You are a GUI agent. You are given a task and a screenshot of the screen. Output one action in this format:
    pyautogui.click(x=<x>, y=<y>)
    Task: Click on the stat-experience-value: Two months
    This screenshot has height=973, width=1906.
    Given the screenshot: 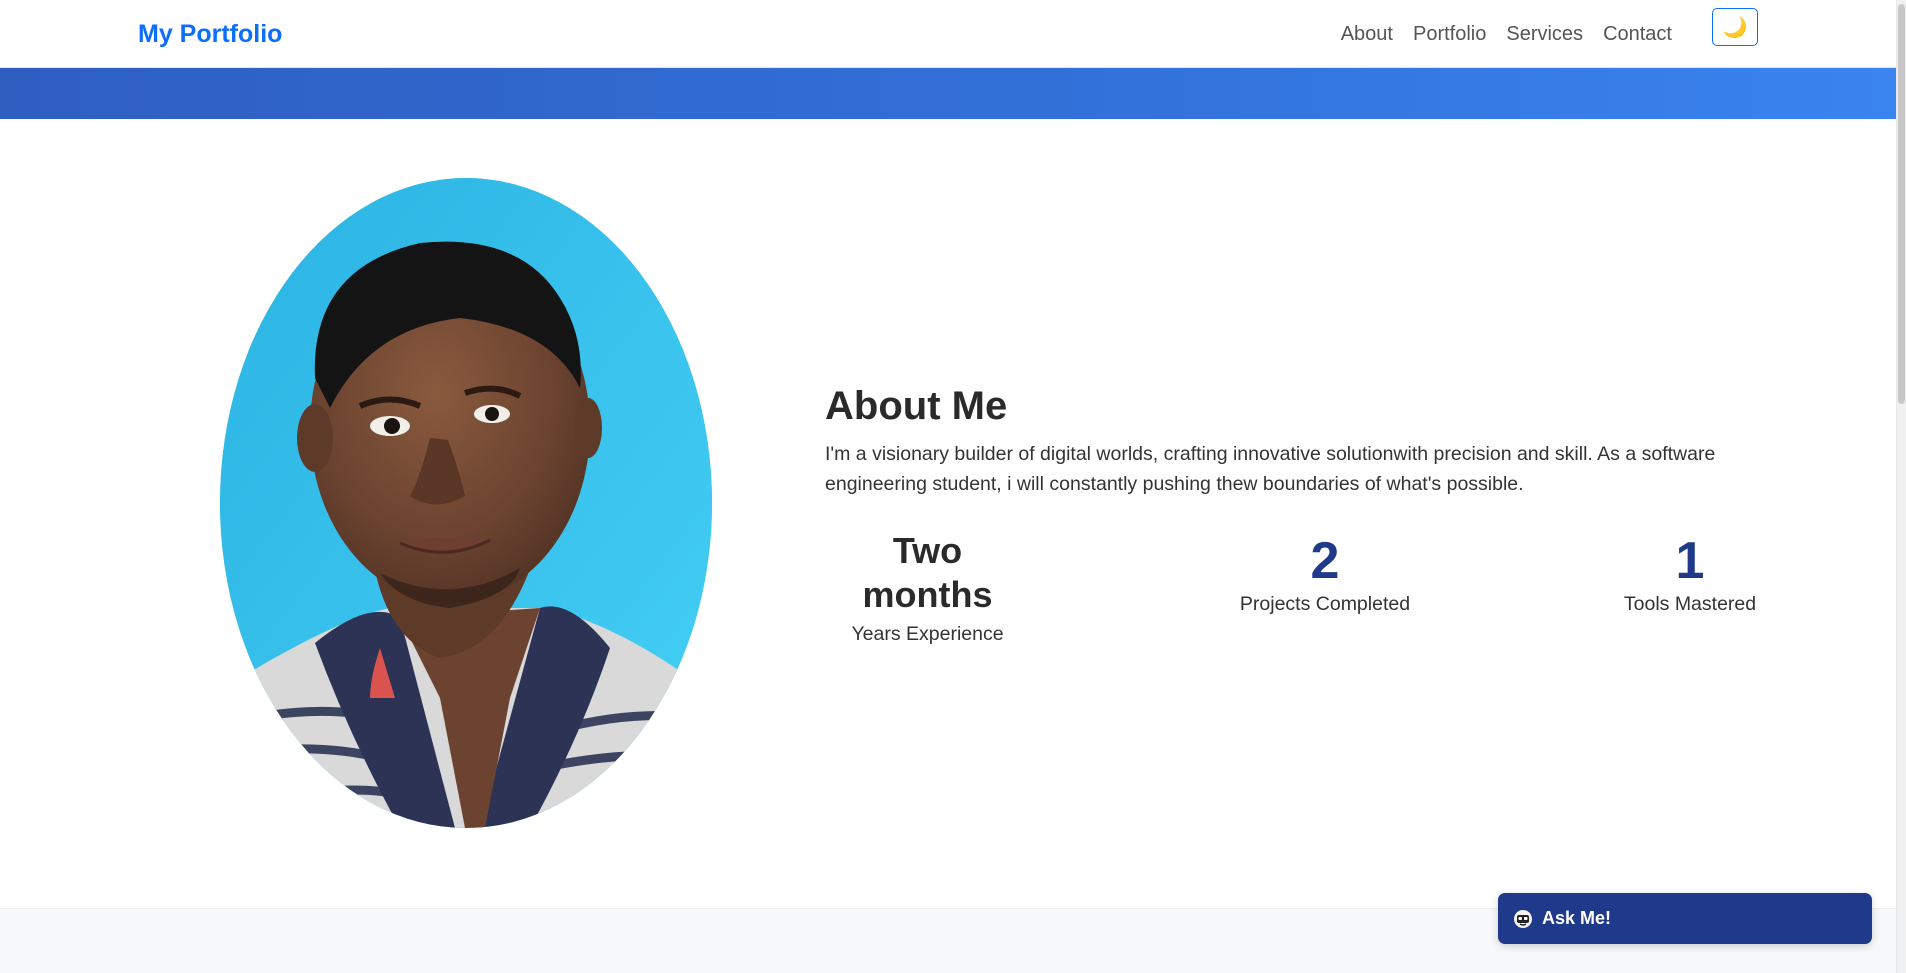 What is the action you would take?
    pyautogui.click(x=927, y=572)
    